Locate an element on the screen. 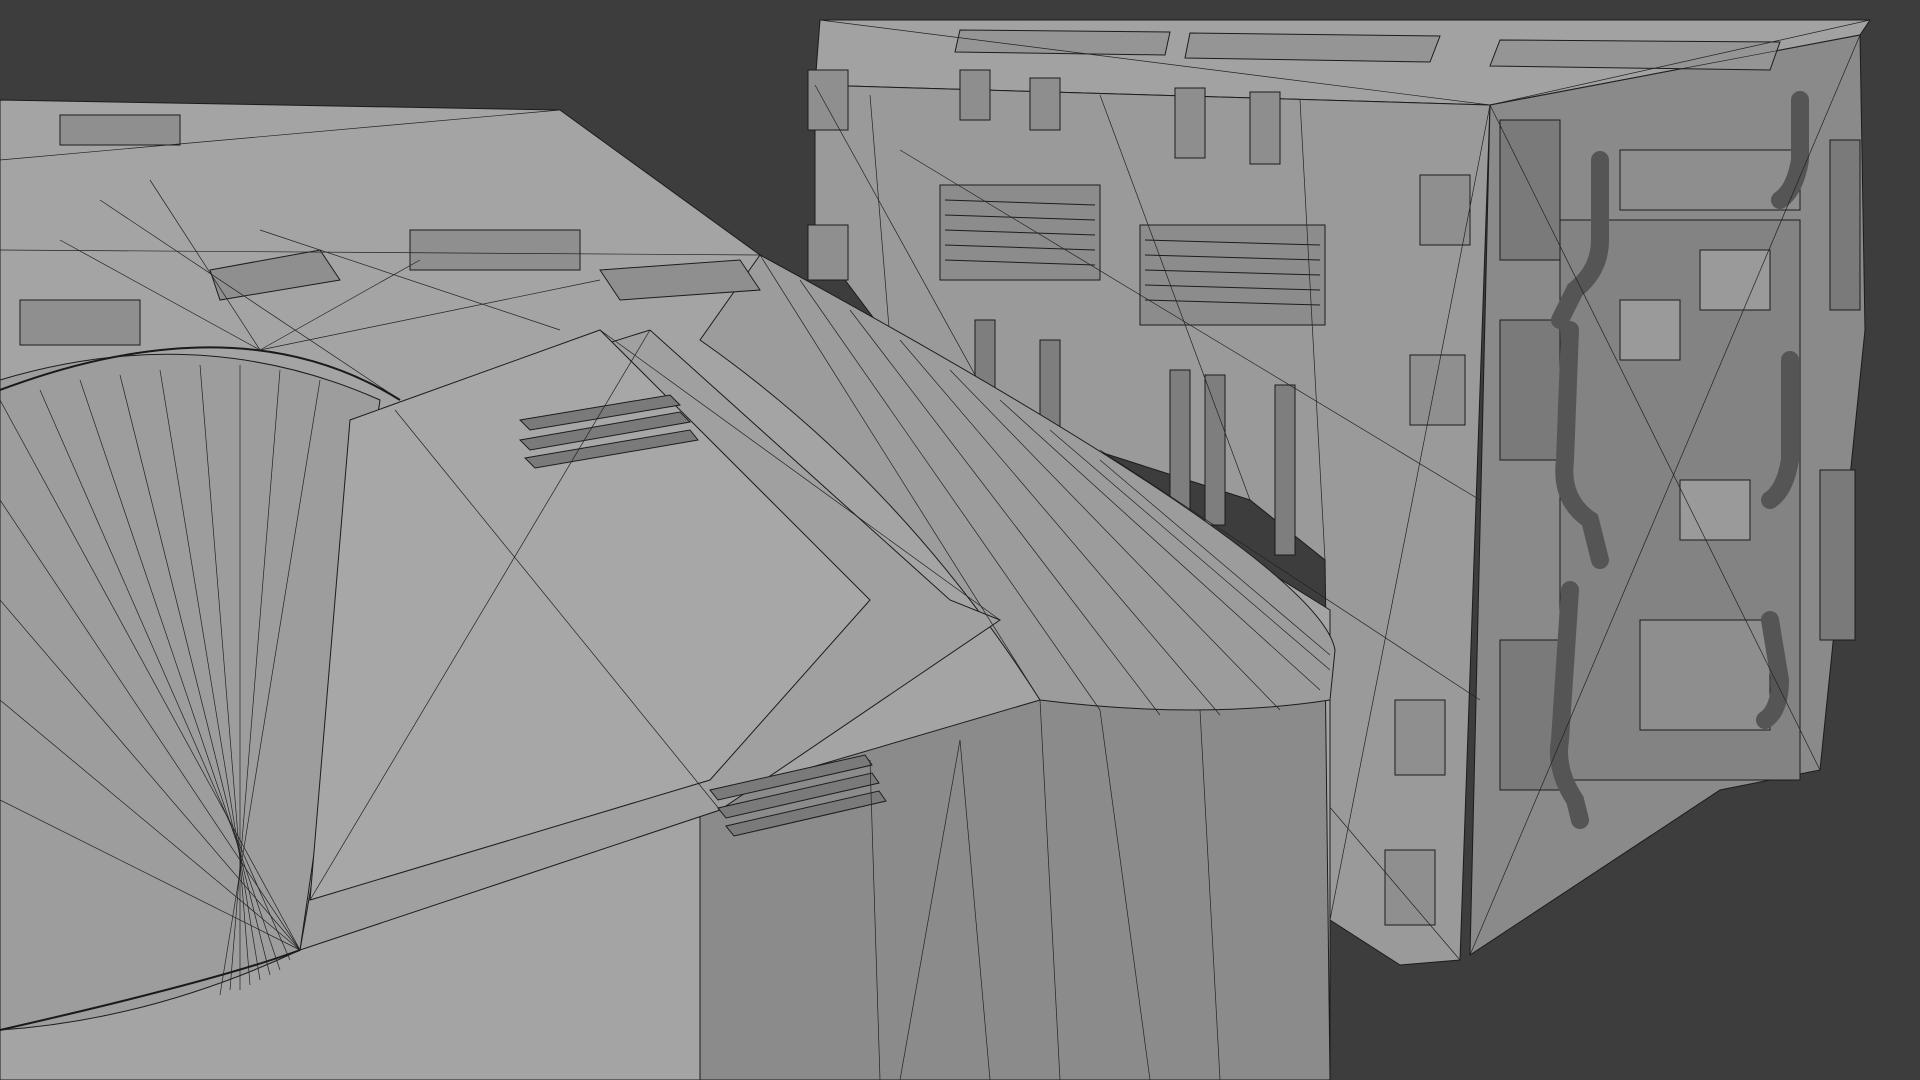 The image size is (1920, 1080). front-vent-right is located at coordinates (1232, 275).